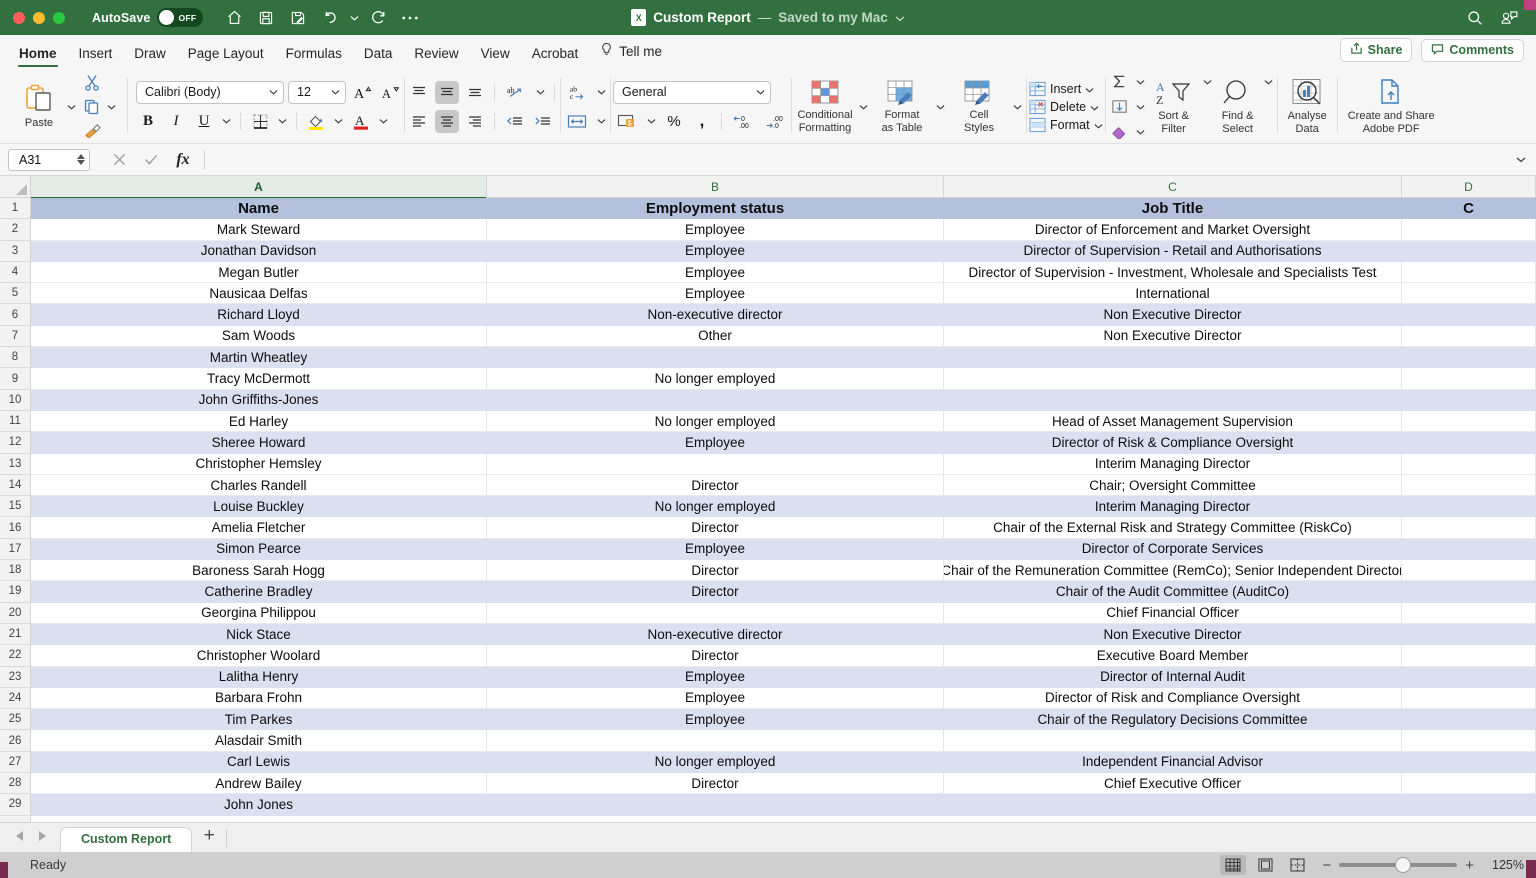 The image size is (1536, 878). What do you see at coordinates (1469, 294) in the screenshot?
I see `cell-D5` at bounding box center [1469, 294].